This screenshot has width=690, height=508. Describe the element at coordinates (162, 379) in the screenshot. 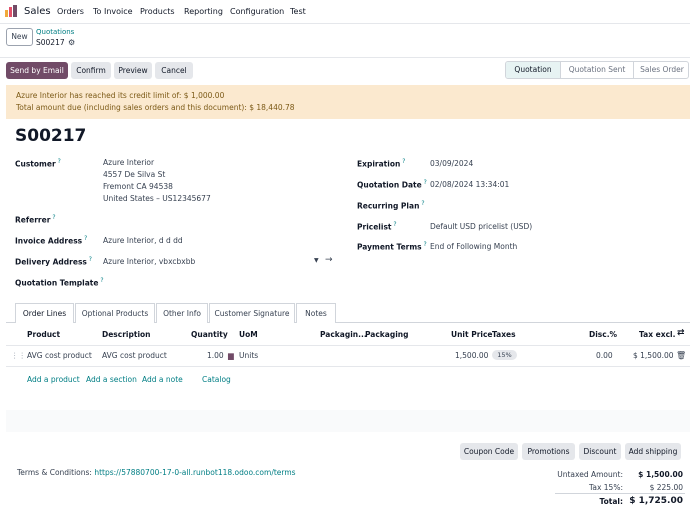

I see `add-note-link: Add a note` at that location.